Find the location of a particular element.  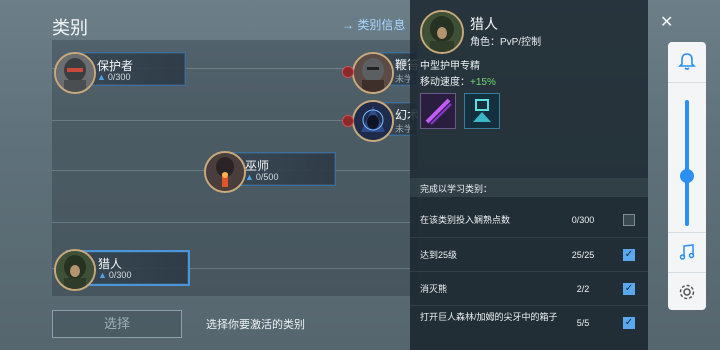

notification-bell-button is located at coordinates (687, 62).